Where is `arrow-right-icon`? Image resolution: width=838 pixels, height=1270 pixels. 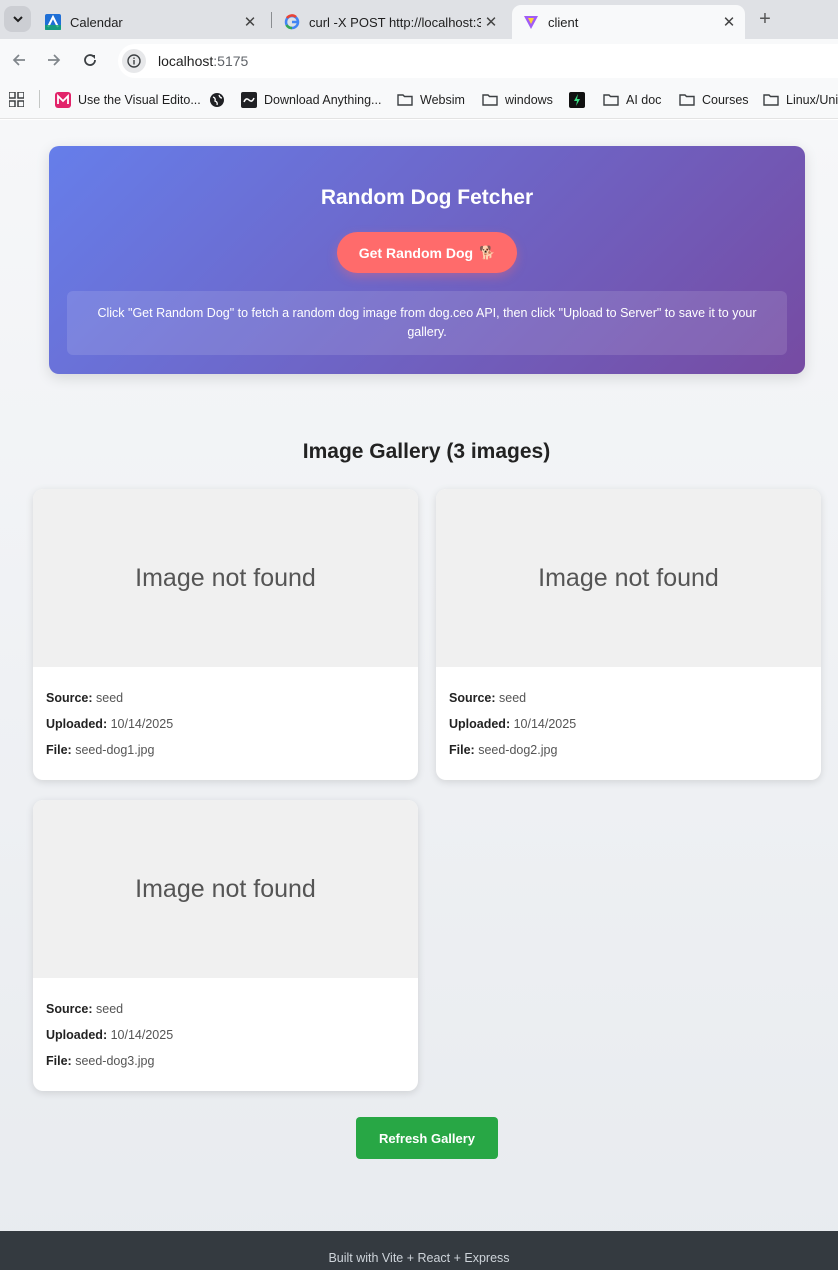 arrow-right-icon is located at coordinates (54, 60).